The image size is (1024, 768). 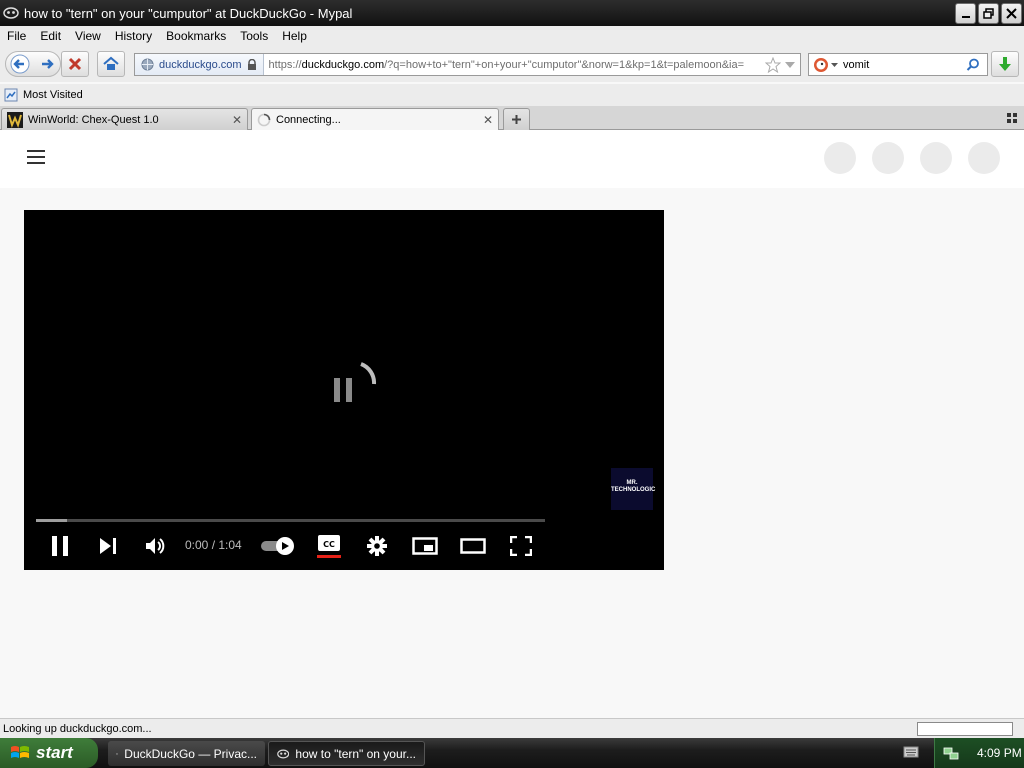 I want to click on menu-bookmarks: Bookmarks, so click(x=196, y=36).